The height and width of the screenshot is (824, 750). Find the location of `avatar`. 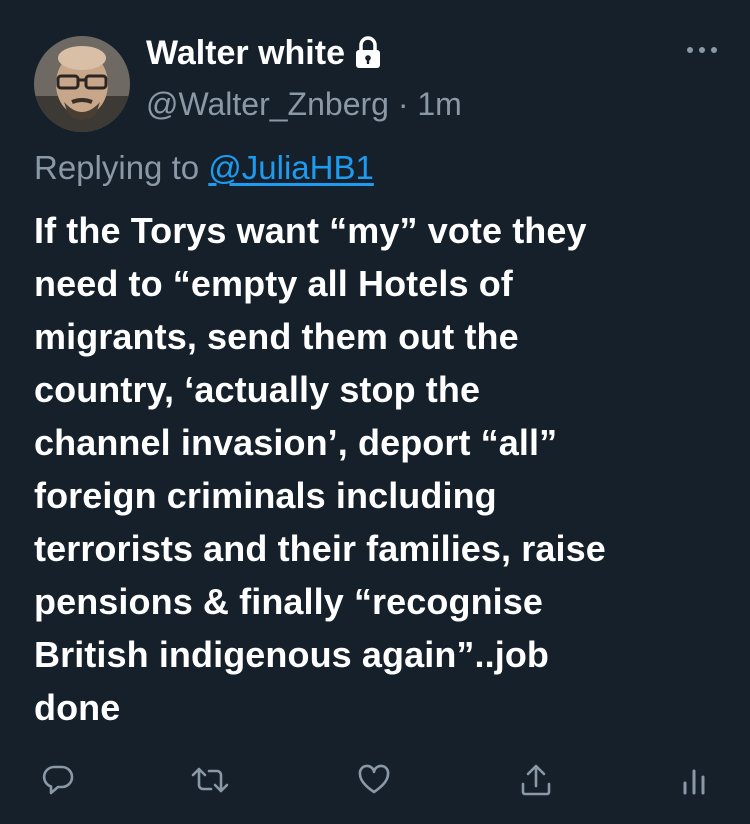

avatar is located at coordinates (82, 84).